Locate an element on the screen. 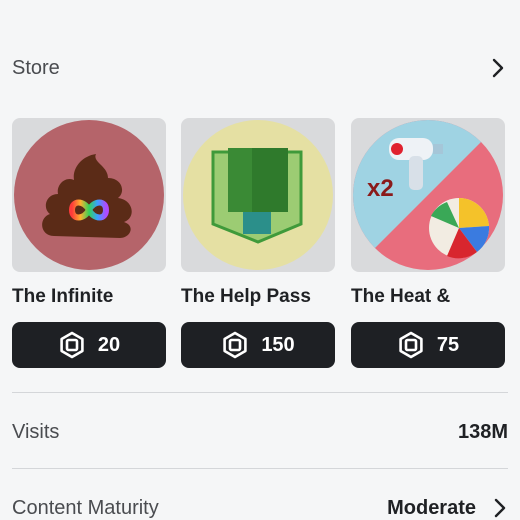  buy-button: 150 is located at coordinates (258, 345).